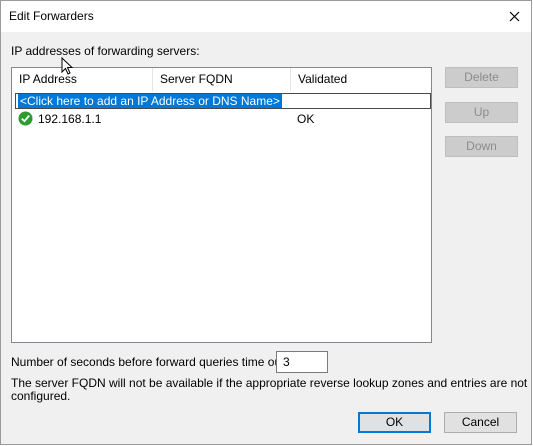 Image resolution: width=533 pixels, height=446 pixels. Describe the element at coordinates (105, 51) in the screenshot. I see `forwarders-label: IP addresses of forwarding servers:` at that location.